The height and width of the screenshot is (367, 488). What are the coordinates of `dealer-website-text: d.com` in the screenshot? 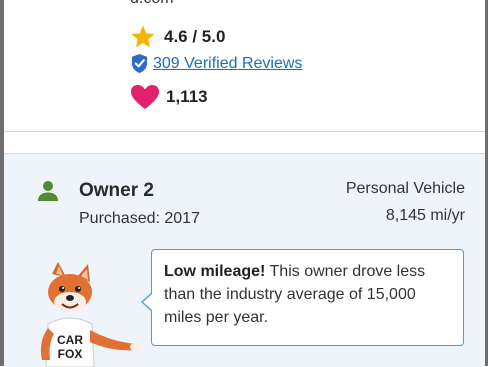 It's located at (152, 4).